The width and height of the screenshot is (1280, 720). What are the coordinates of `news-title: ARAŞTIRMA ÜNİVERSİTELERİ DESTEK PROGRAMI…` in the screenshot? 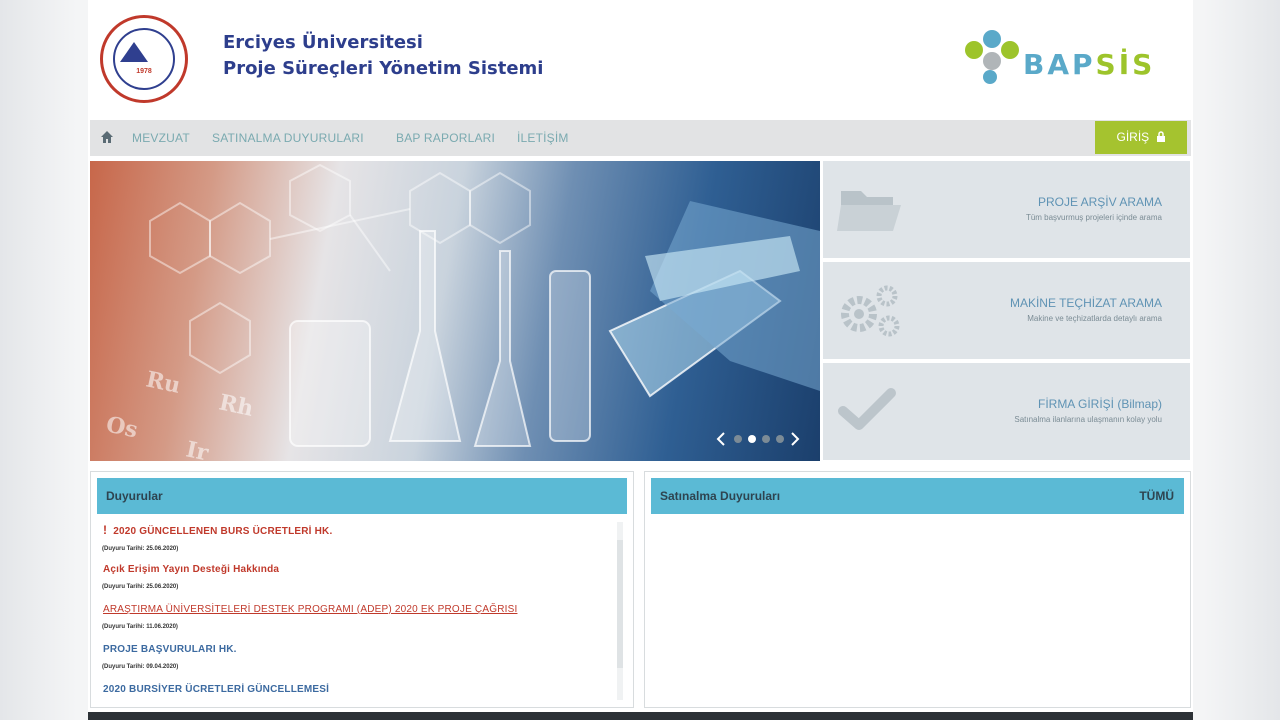 It's located at (353, 610).